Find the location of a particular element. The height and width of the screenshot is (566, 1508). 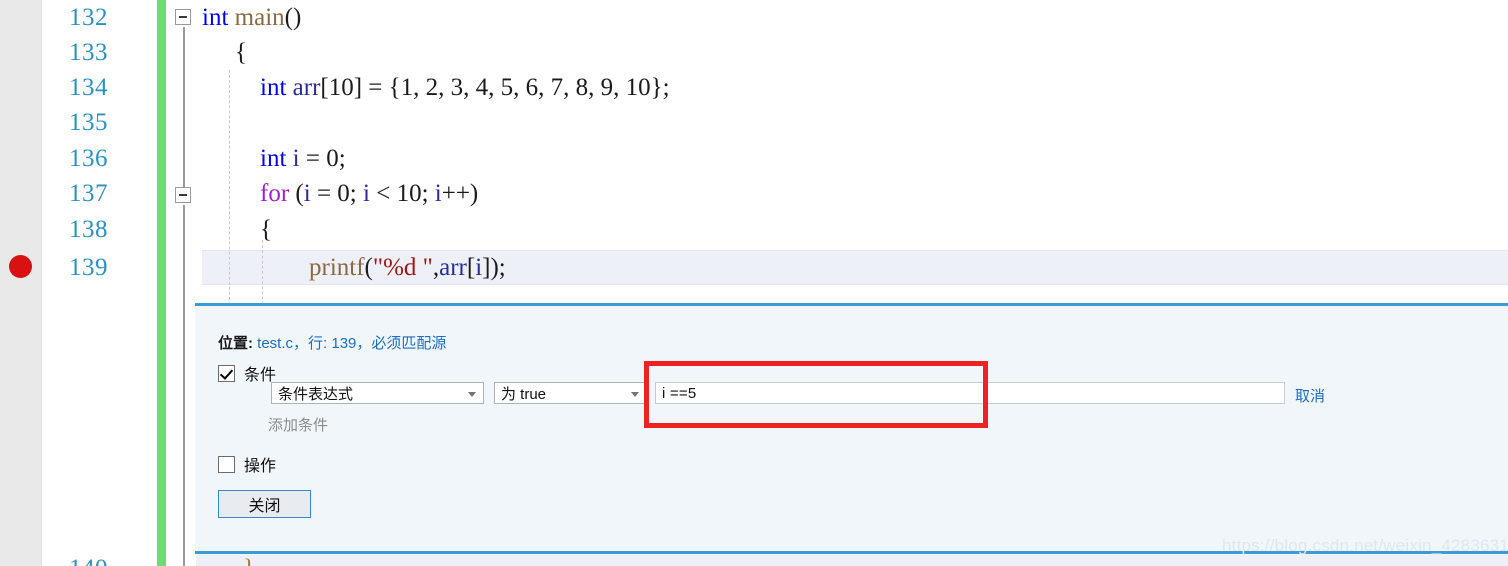

location-value: test.c，行: 139，必须匹配源 is located at coordinates (352, 343).